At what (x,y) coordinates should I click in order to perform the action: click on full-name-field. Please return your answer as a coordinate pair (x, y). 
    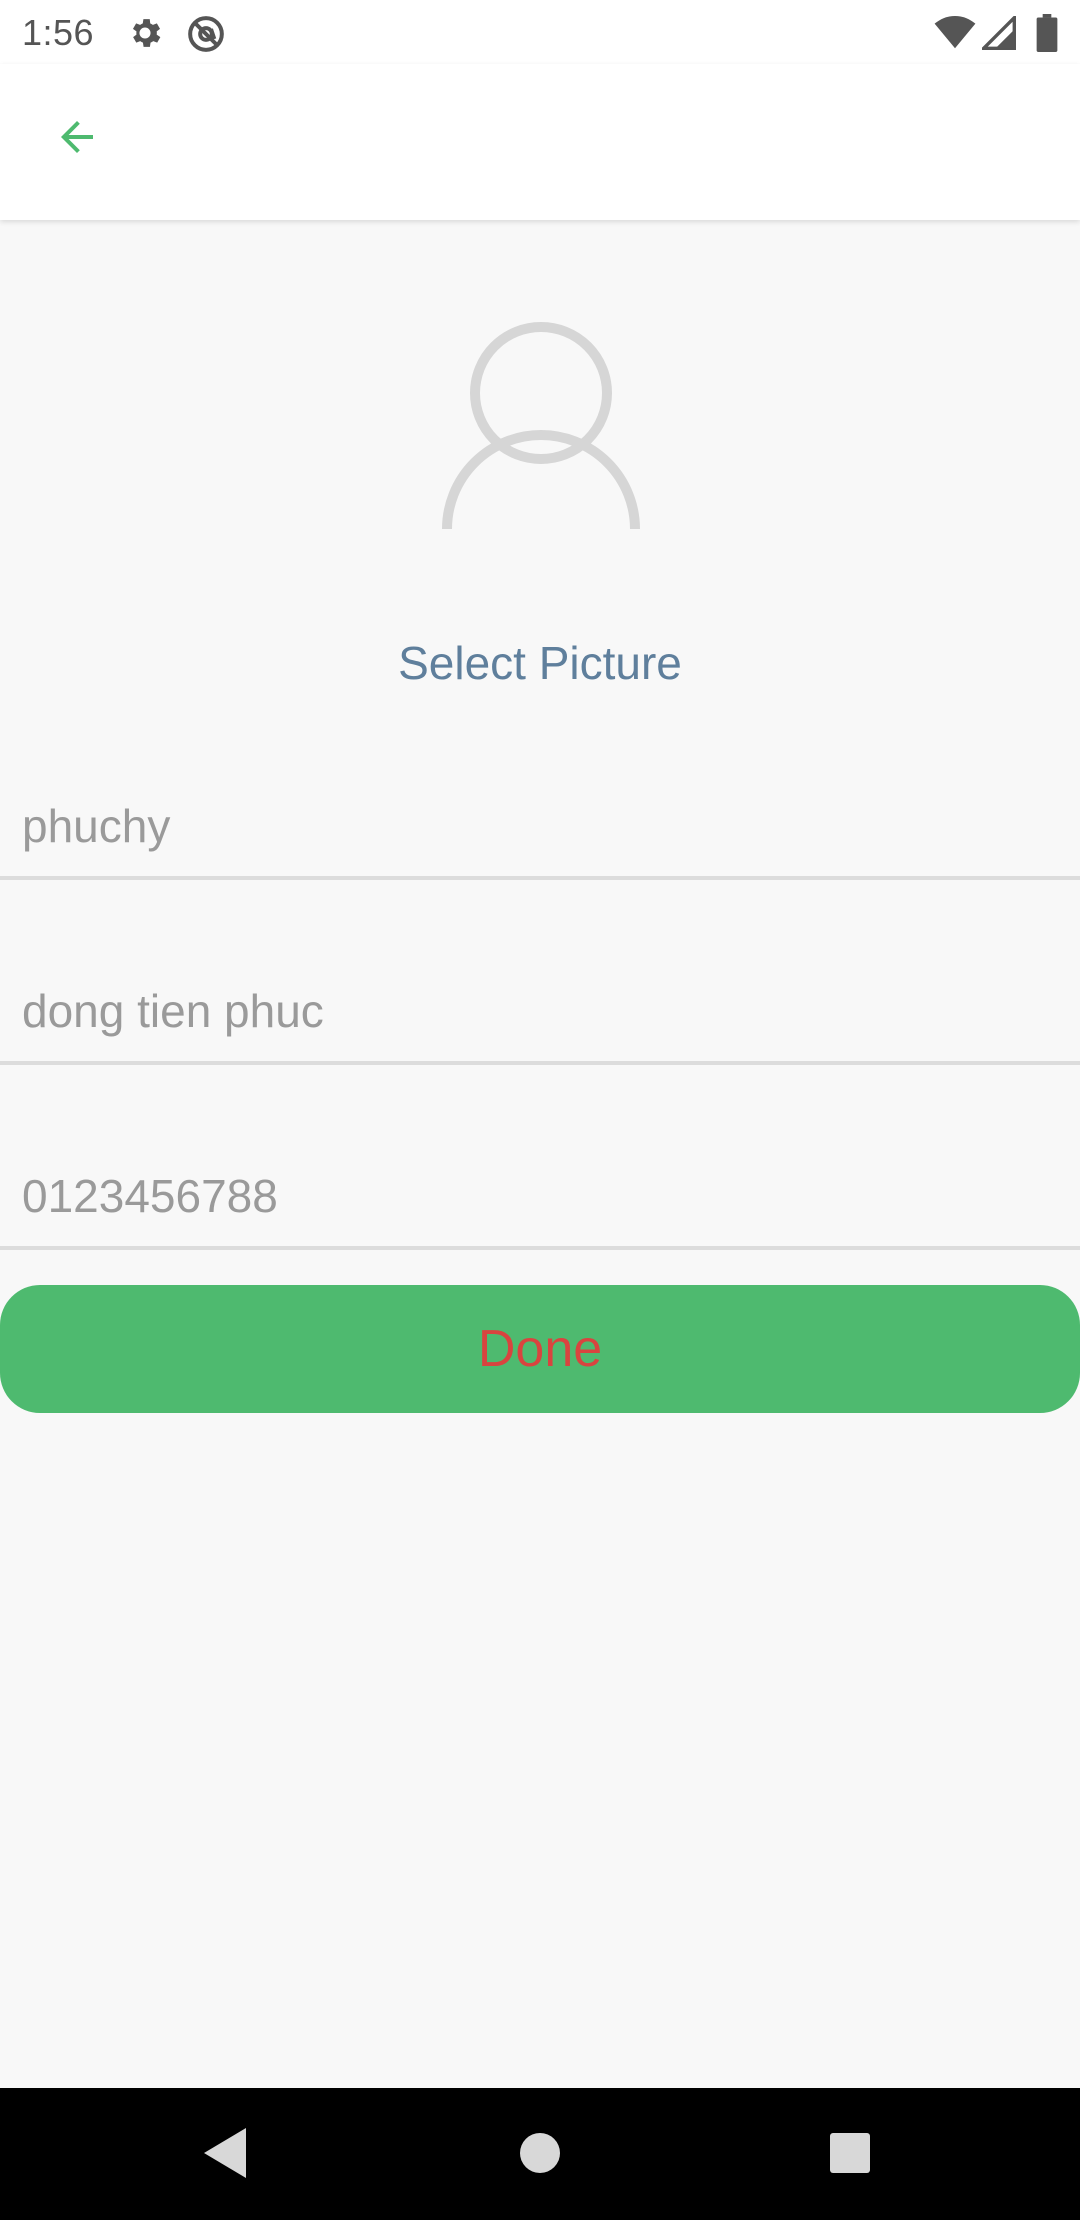
    Looking at the image, I should click on (540, 1010).